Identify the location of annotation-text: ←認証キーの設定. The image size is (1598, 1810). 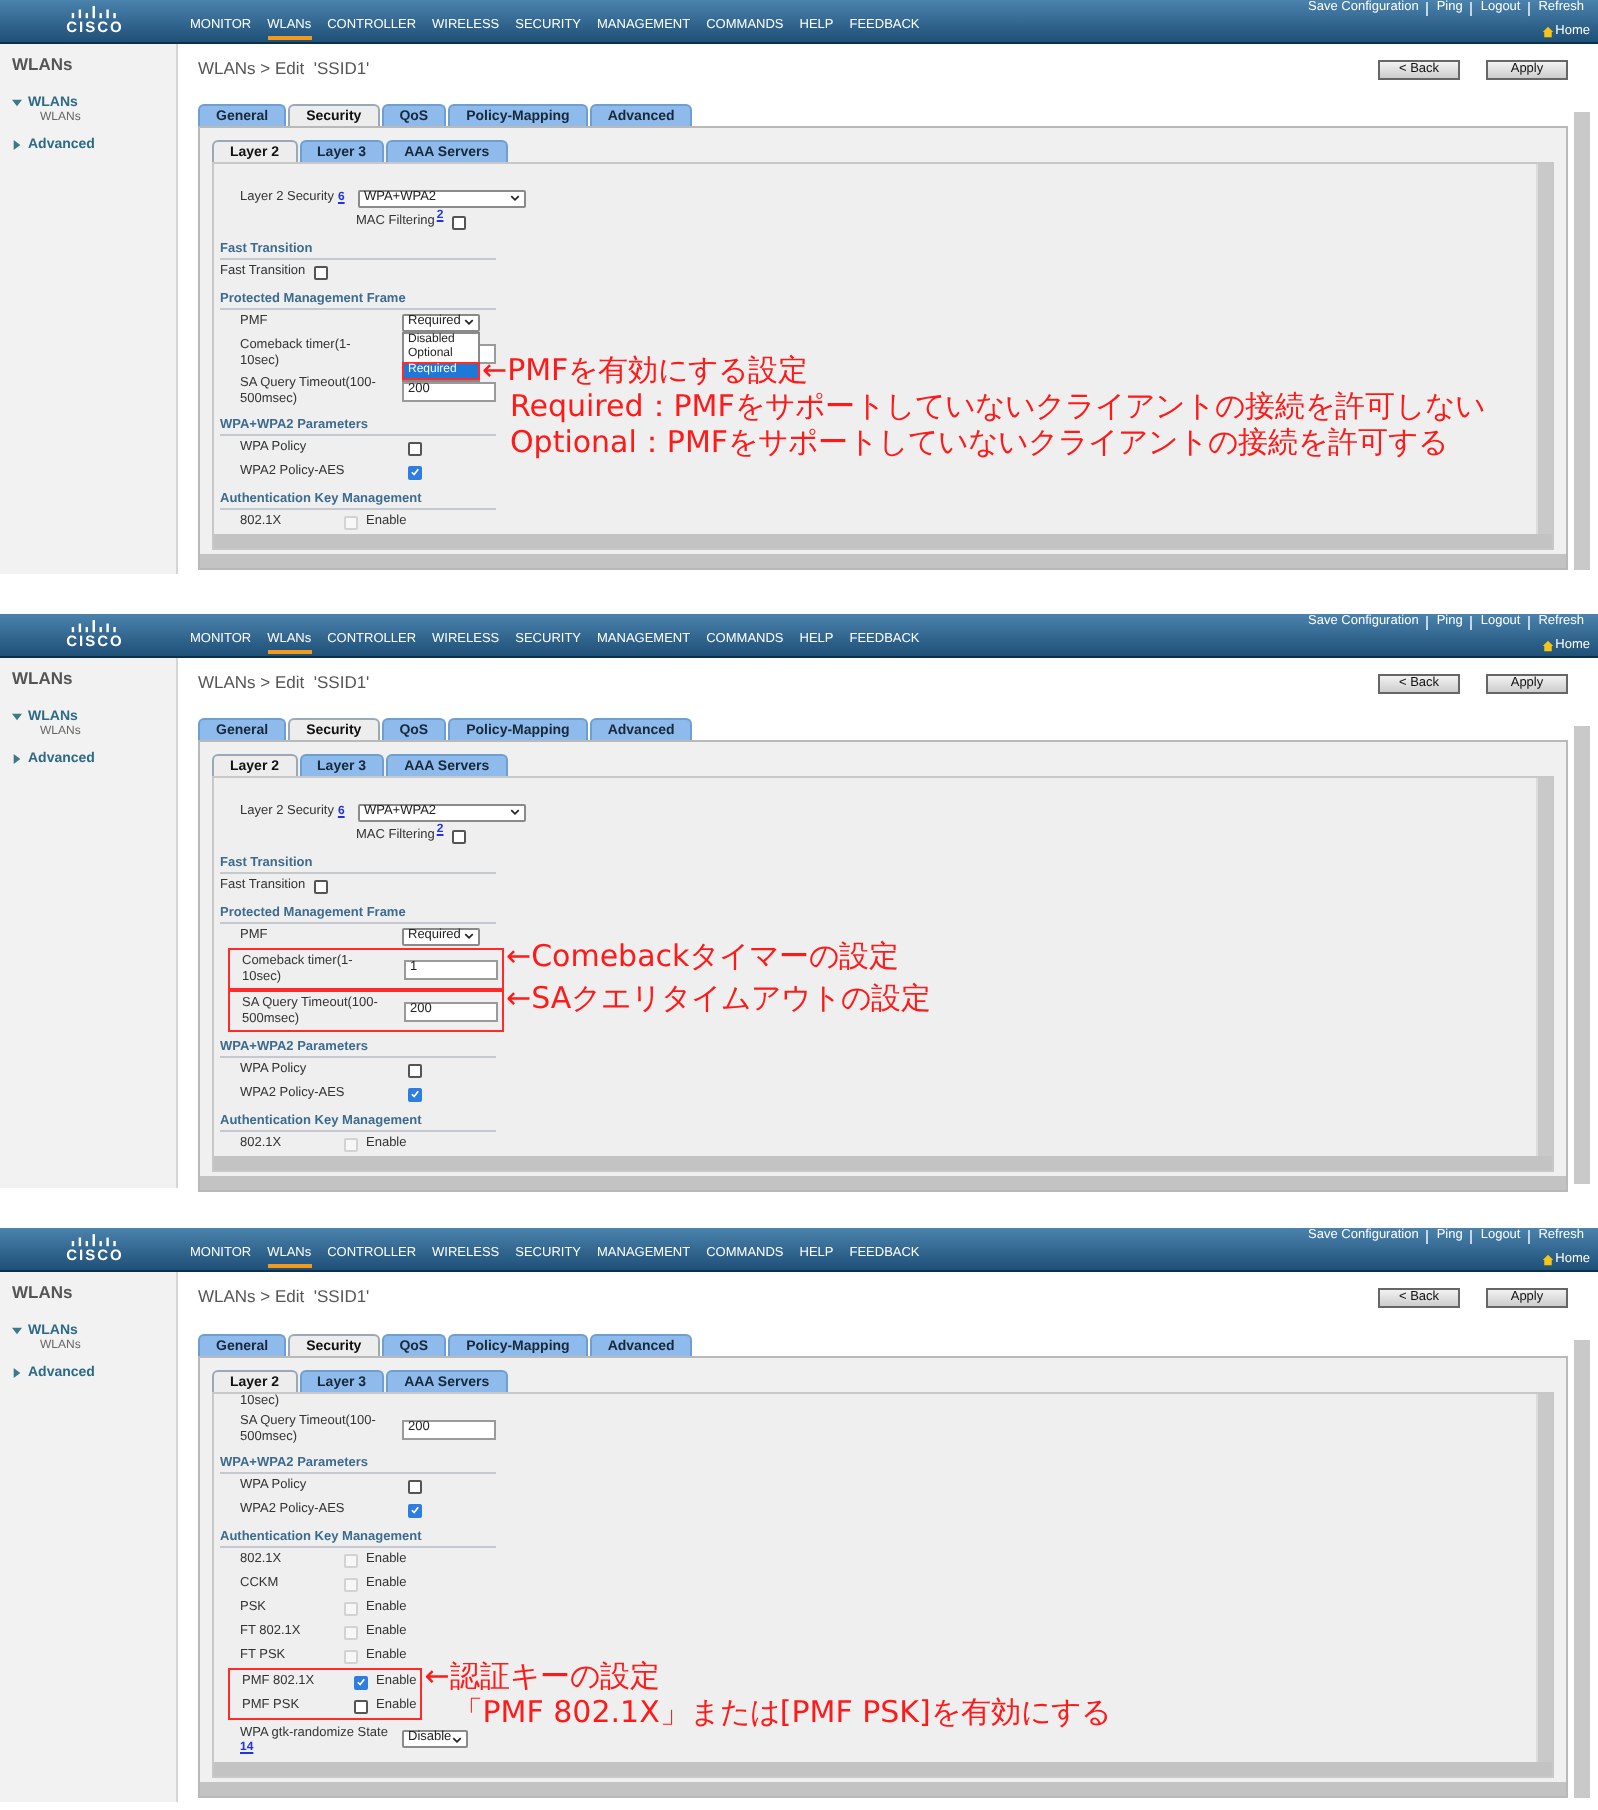
(543, 1676).